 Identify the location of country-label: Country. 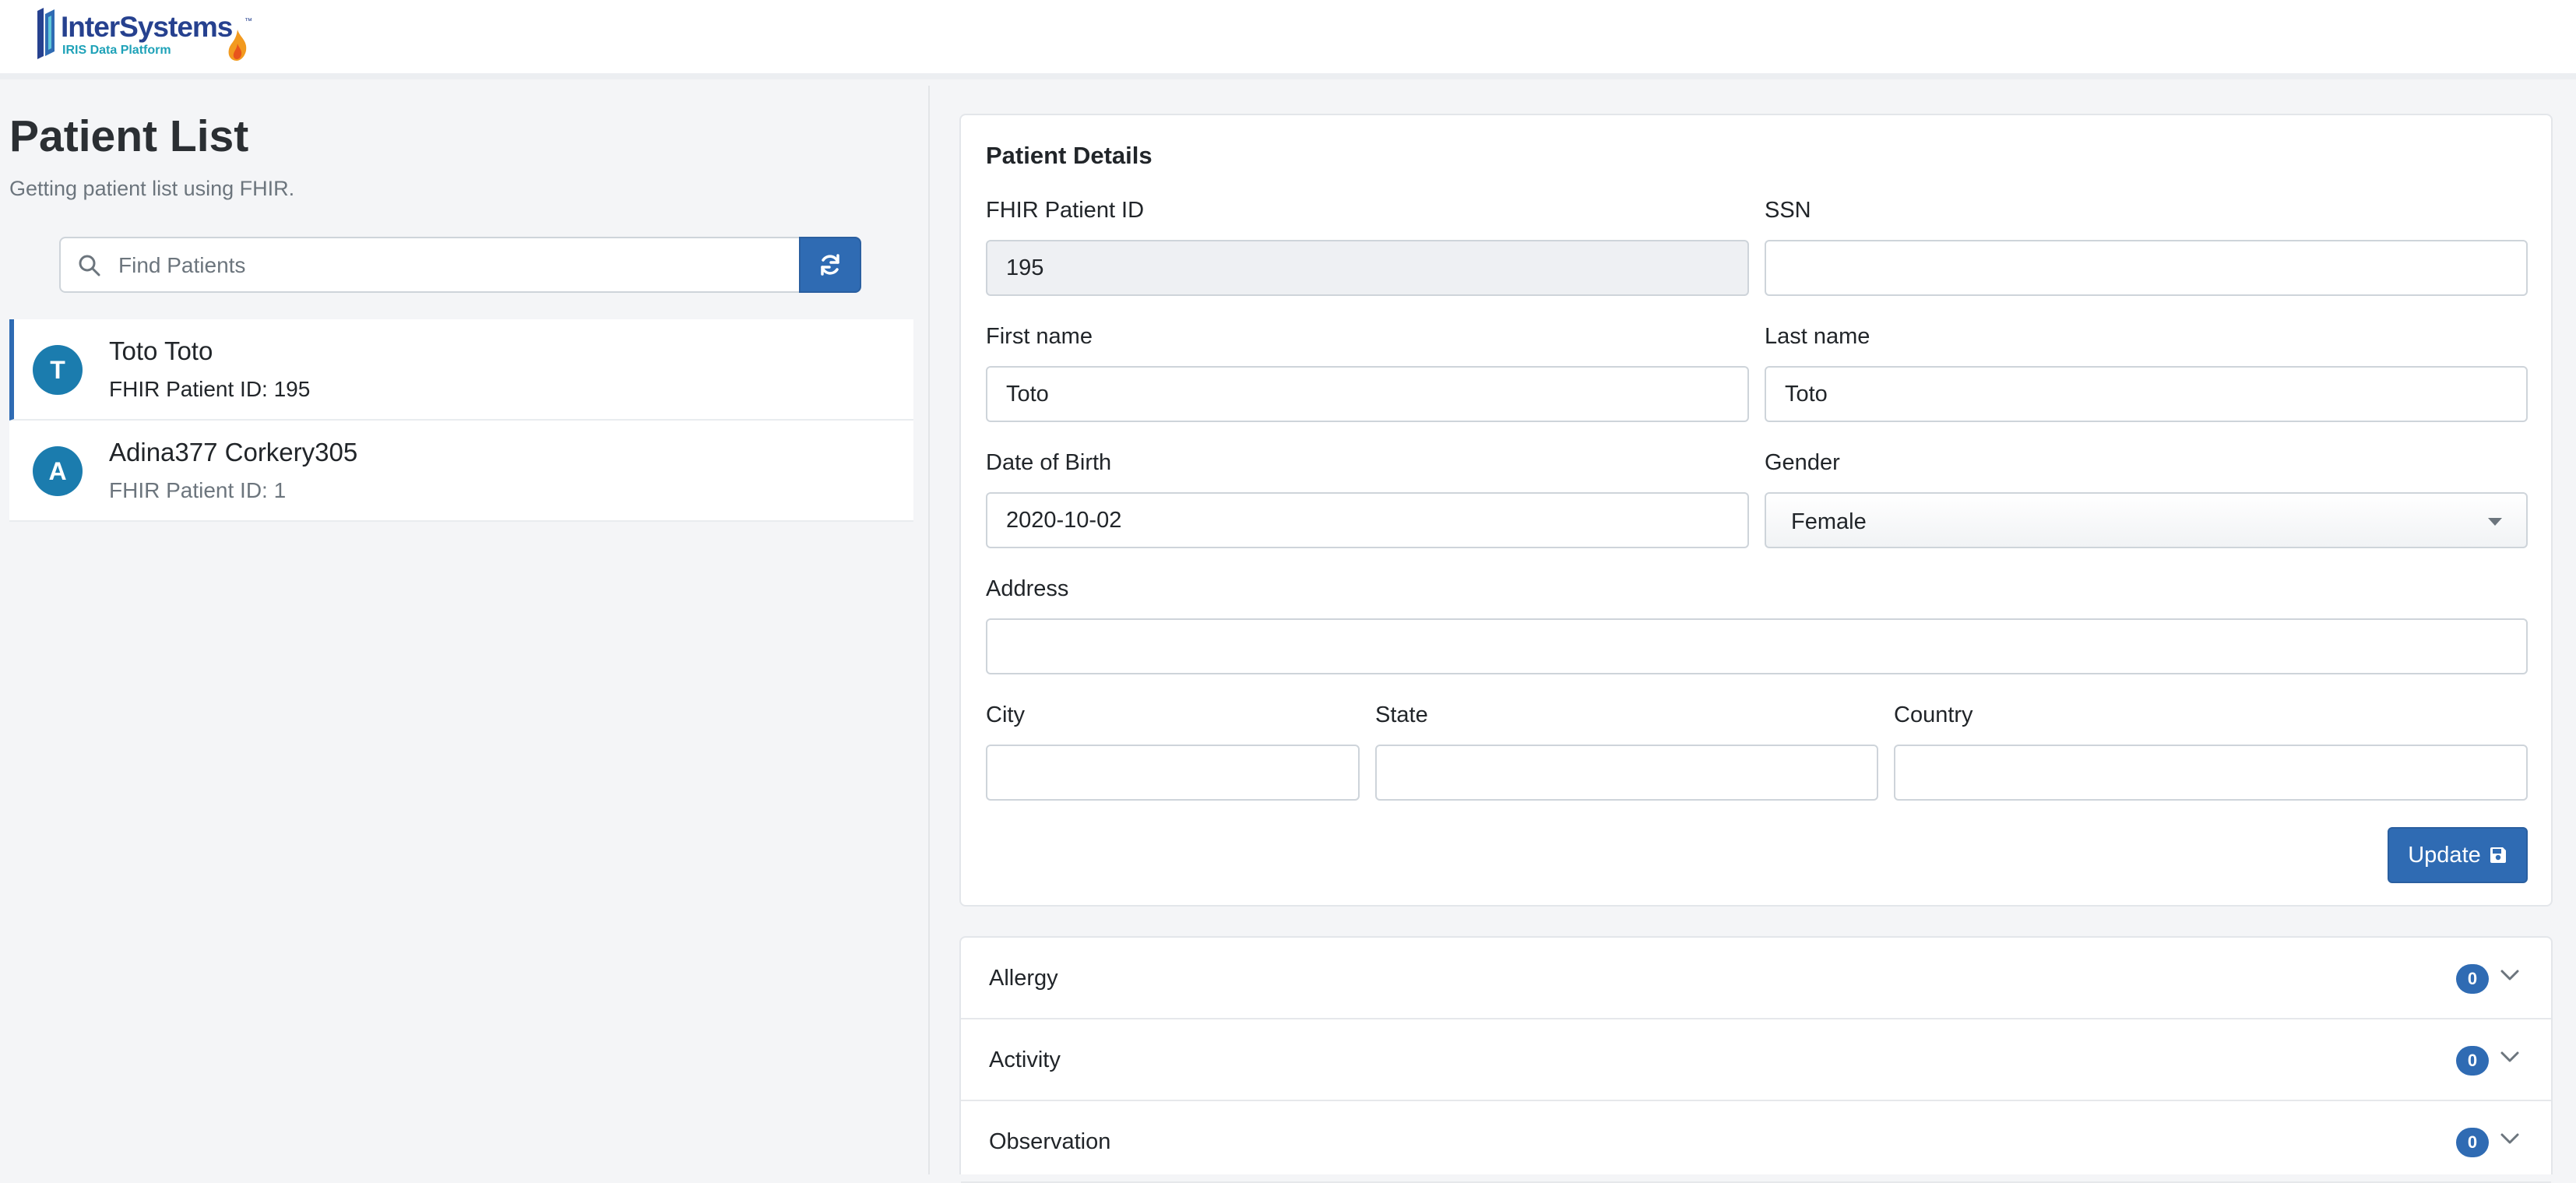
(1933, 714).